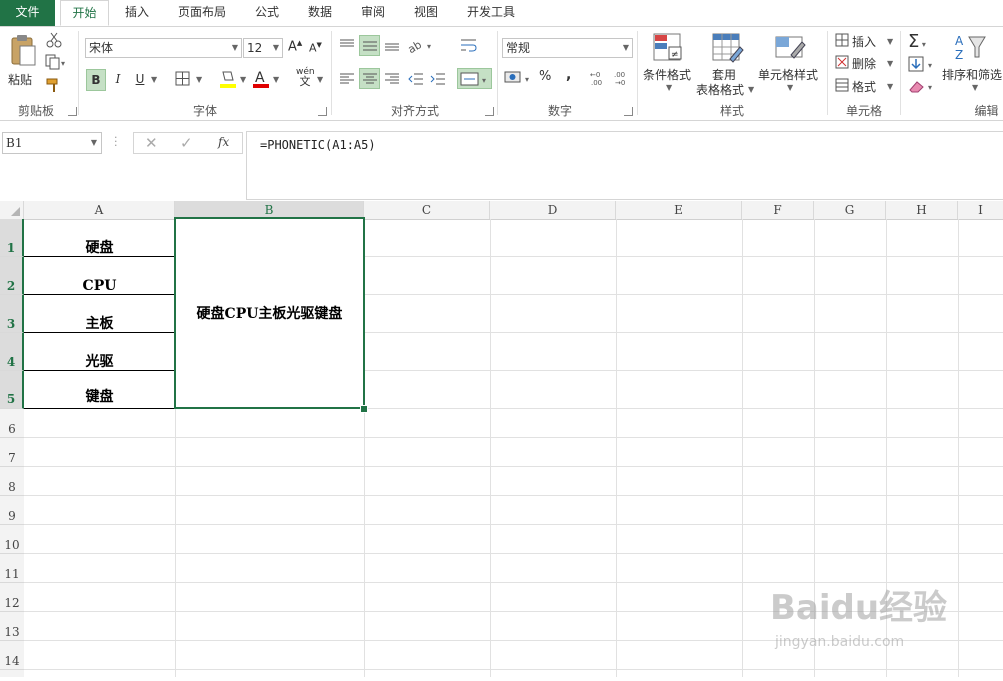 The height and width of the screenshot is (681, 1003). Describe the element at coordinates (369, 78) in the screenshot. I see `align-center-icon` at that location.